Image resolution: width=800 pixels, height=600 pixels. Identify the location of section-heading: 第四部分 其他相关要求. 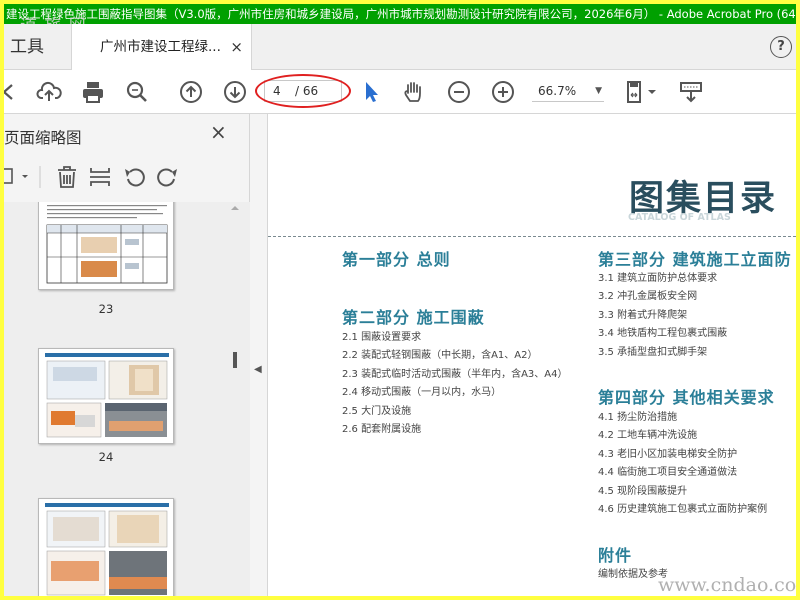
(686, 397).